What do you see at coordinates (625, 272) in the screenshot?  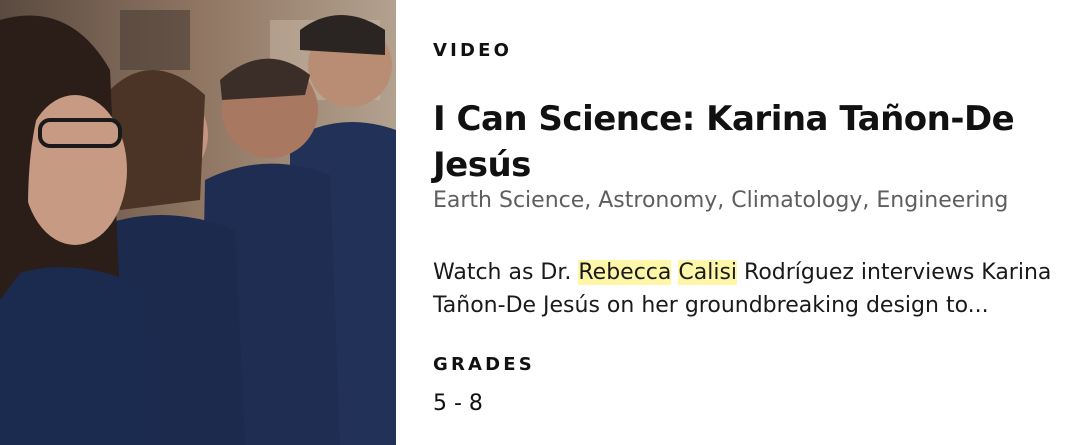 I see `search-highlight: Rebecca` at bounding box center [625, 272].